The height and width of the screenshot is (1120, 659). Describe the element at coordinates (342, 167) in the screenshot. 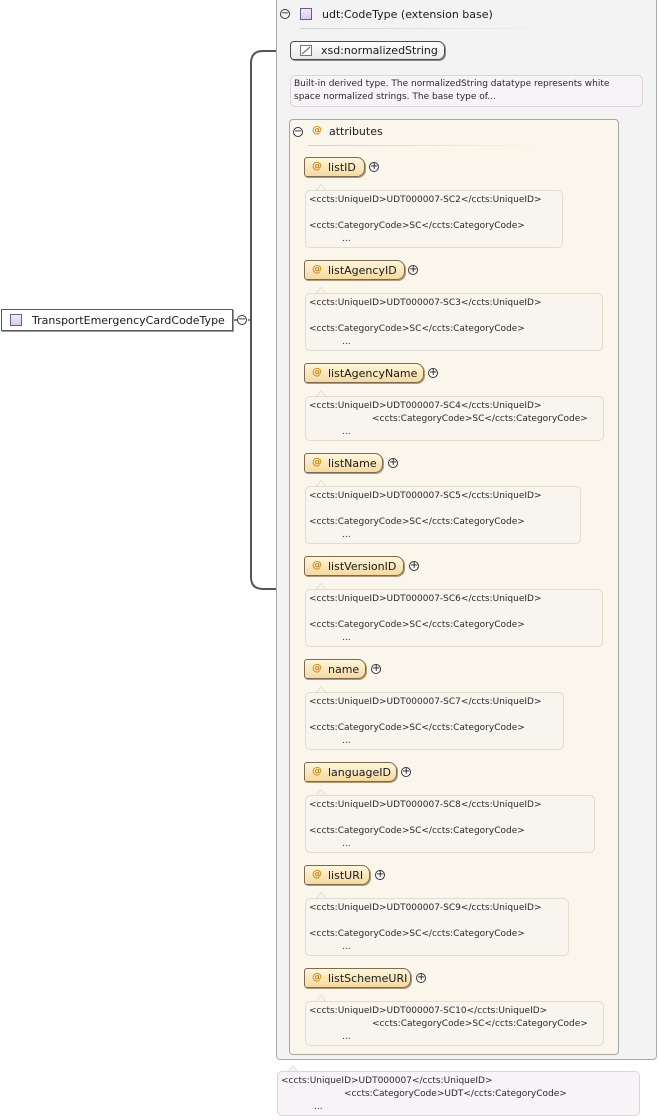

I see `attribute-name: listID` at that location.